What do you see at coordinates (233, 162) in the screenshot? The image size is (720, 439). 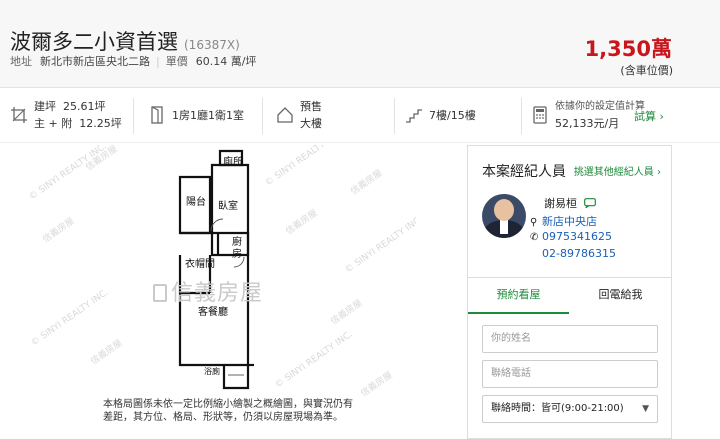 I see `room-toilet: 廁所` at bounding box center [233, 162].